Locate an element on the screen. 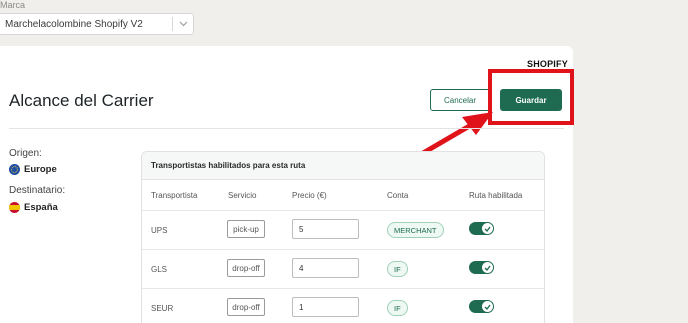 This screenshot has width=688, height=323. table-row: SEUR drop-off 1 IF is located at coordinates (343, 306).